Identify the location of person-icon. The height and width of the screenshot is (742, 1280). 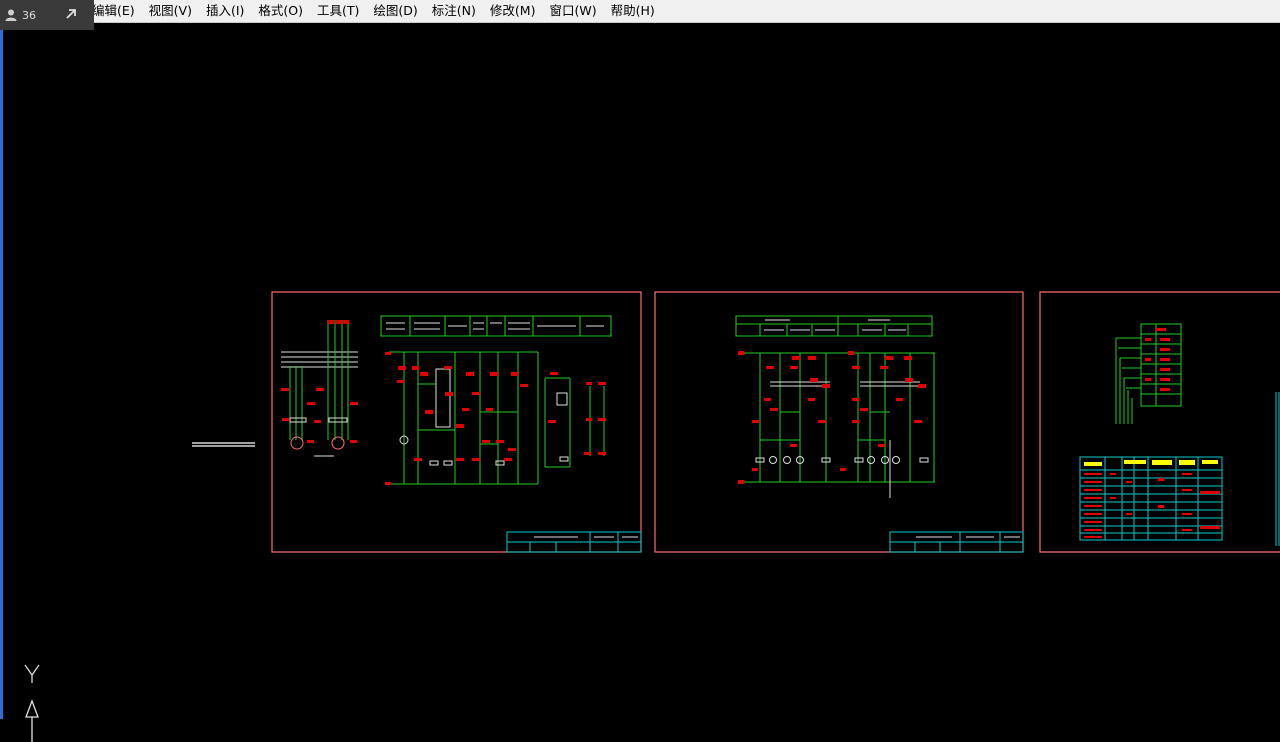
(11, 15).